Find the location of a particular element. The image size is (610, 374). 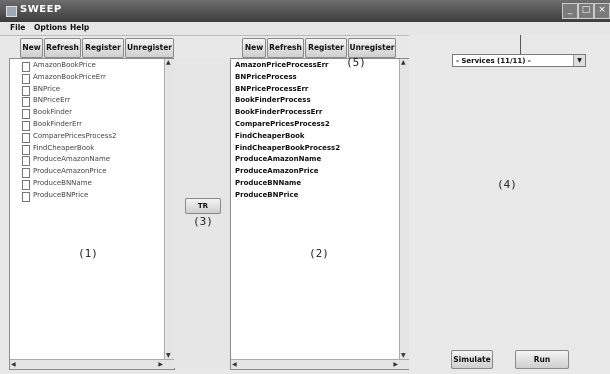

annotation-1: (1) is located at coordinates (88, 253).